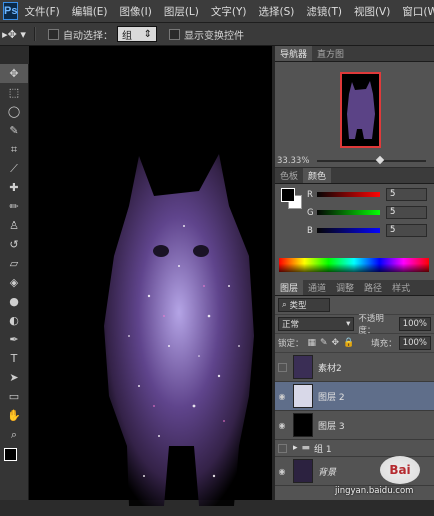 Image resolution: width=434 pixels, height=516 pixels. Describe the element at coordinates (324, 11) in the screenshot. I see `menu-filter: 滤镜(T)` at that location.